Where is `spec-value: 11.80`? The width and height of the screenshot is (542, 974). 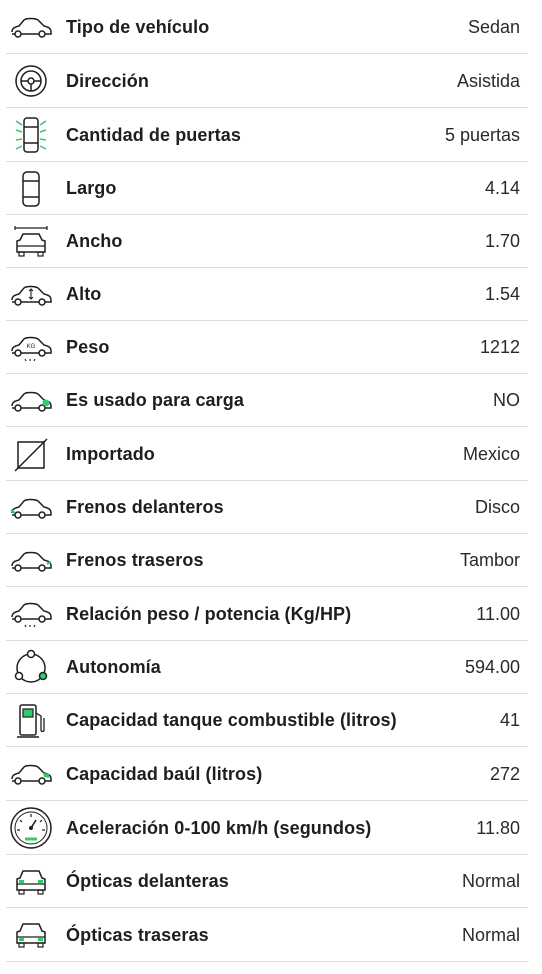
spec-value: 11.80 is located at coordinates (498, 827).